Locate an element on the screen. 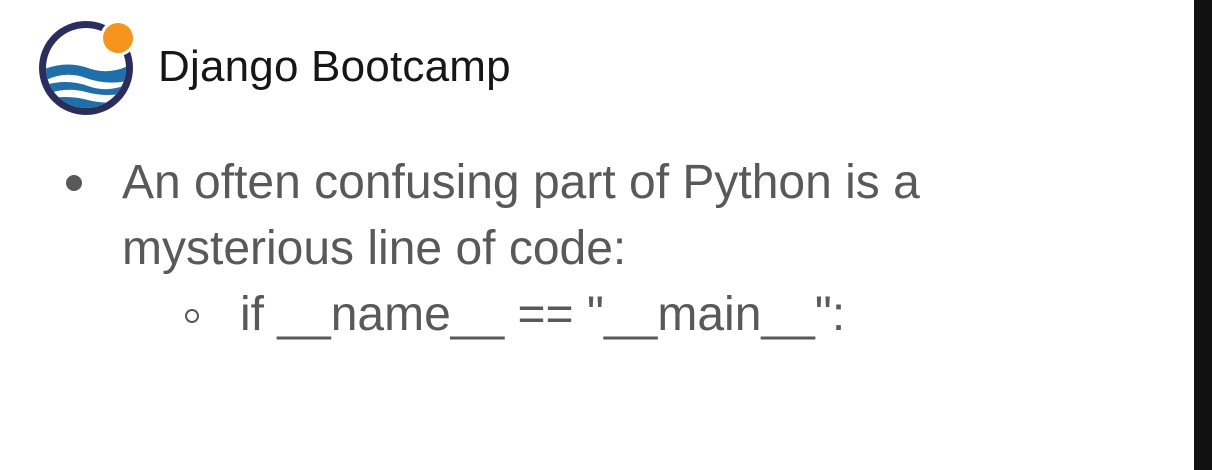 The image size is (1212, 470). page-title: Django Bootcamp is located at coordinates (334, 66).